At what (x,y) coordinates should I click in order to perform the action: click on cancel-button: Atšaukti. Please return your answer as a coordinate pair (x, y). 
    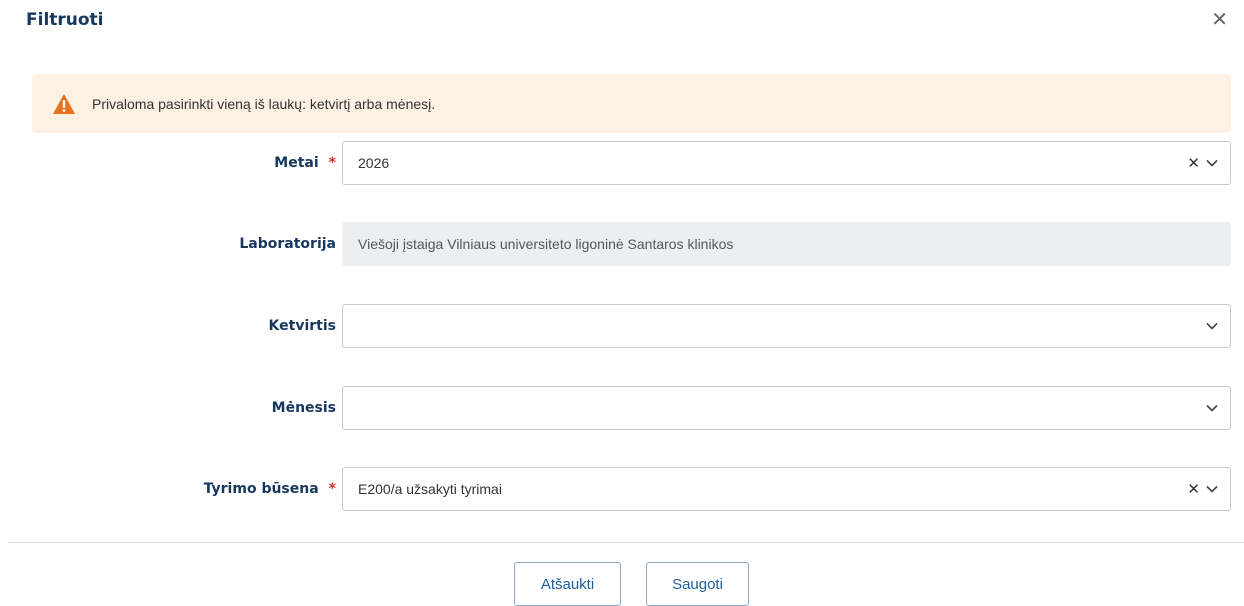
    Looking at the image, I should click on (567, 584).